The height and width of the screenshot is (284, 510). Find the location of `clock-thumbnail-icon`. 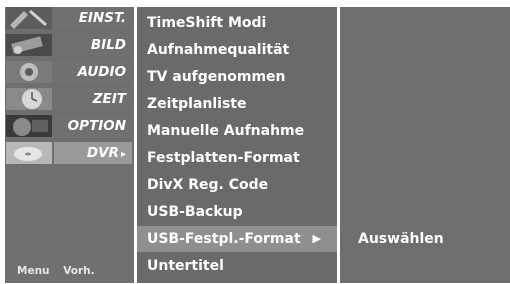

clock-thumbnail-icon is located at coordinates (29, 99).